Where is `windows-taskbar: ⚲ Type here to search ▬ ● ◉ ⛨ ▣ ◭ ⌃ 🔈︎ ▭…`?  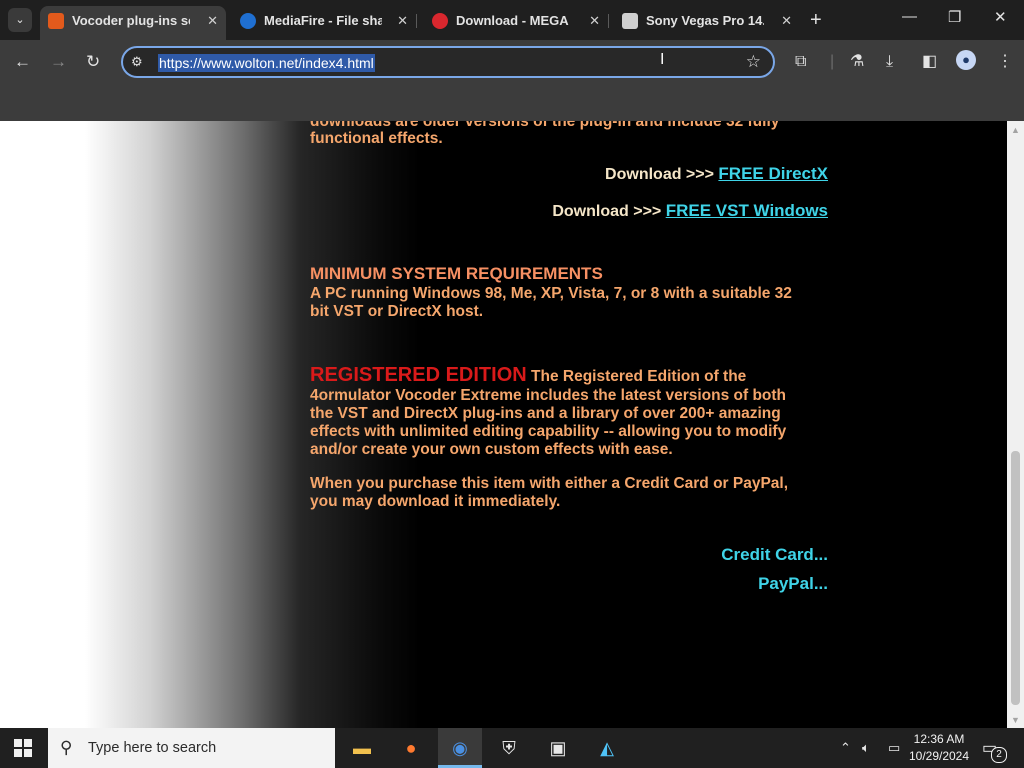
windows-taskbar: ⚲ Type here to search ▬ ● ◉ ⛨ ▣ ◭ ⌃ 🔈︎ ▭… is located at coordinates (512, 748).